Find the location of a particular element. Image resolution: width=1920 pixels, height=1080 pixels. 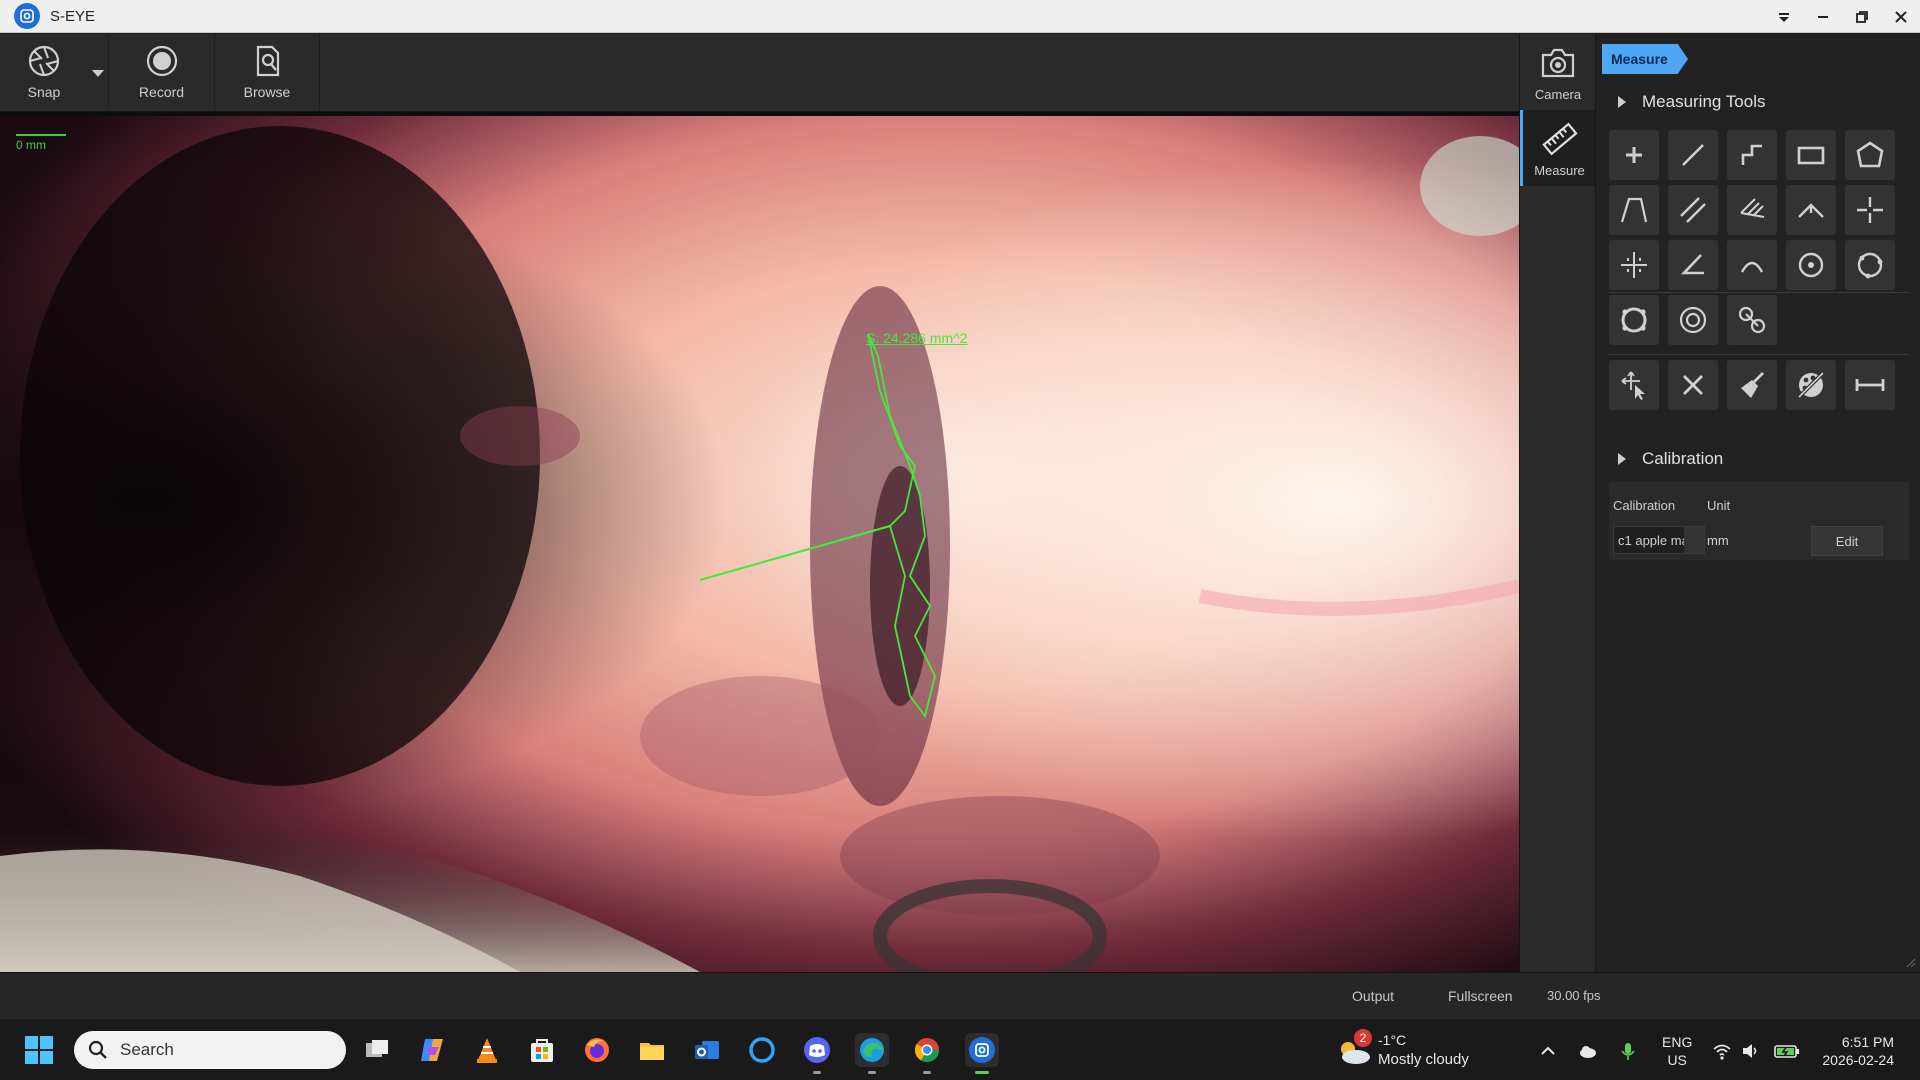

triangle-tool is located at coordinates (1634, 210).